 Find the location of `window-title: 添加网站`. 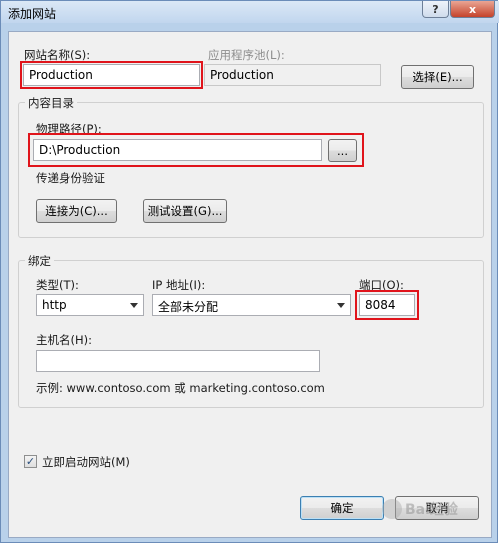

window-title: 添加网站 is located at coordinates (32, 14).